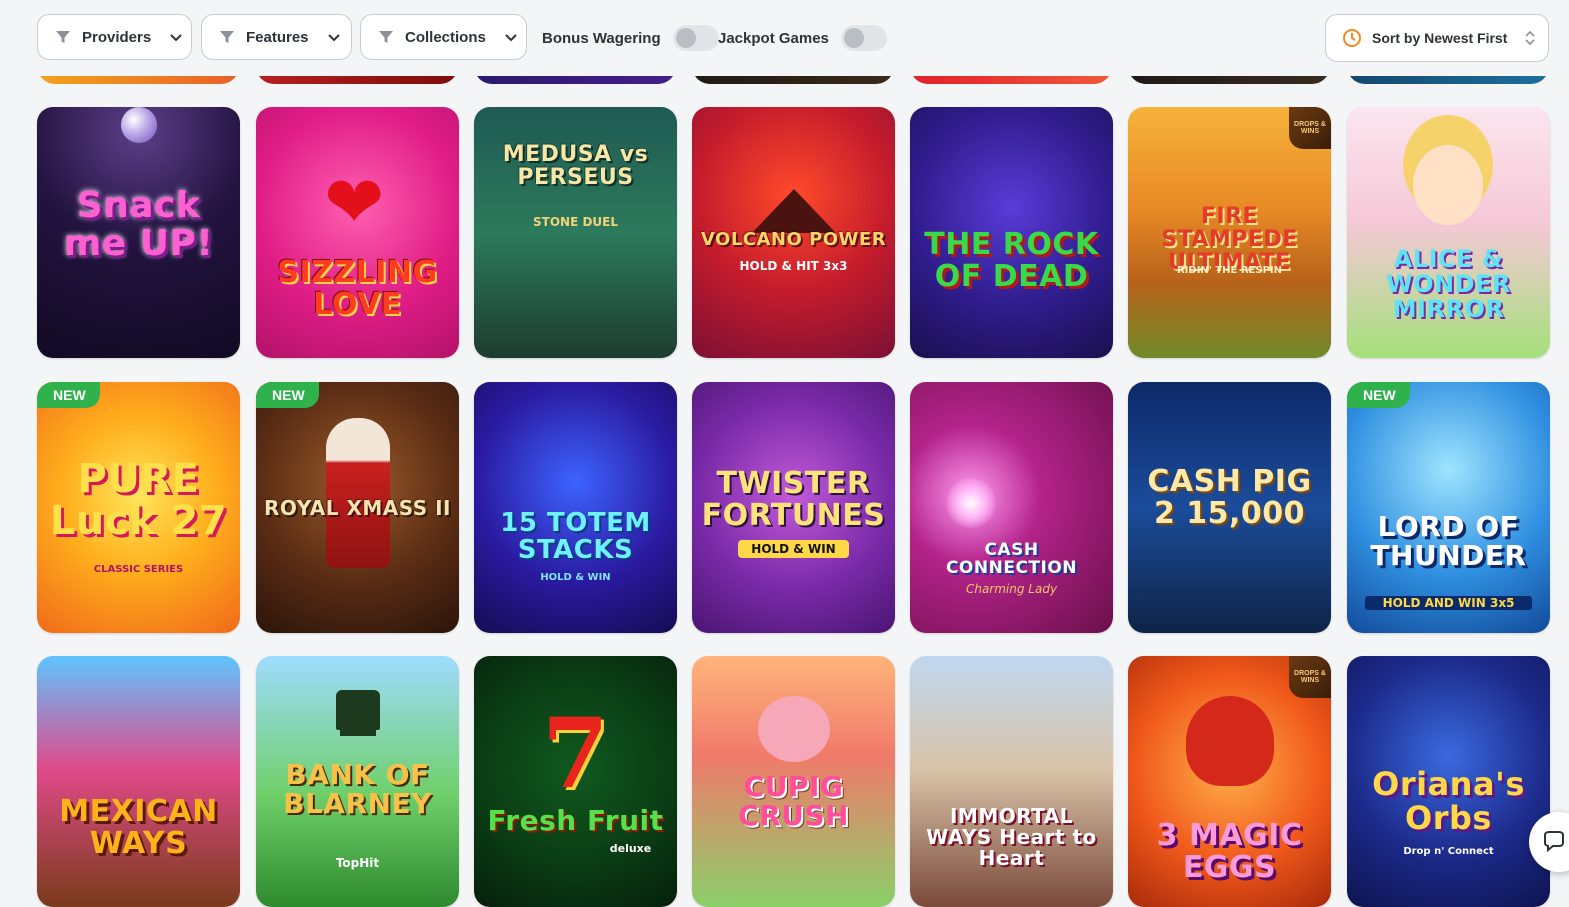 This screenshot has width=1569, height=907. What do you see at coordinates (1440, 38) in the screenshot?
I see `sort-label: Sort by Newest First` at bounding box center [1440, 38].